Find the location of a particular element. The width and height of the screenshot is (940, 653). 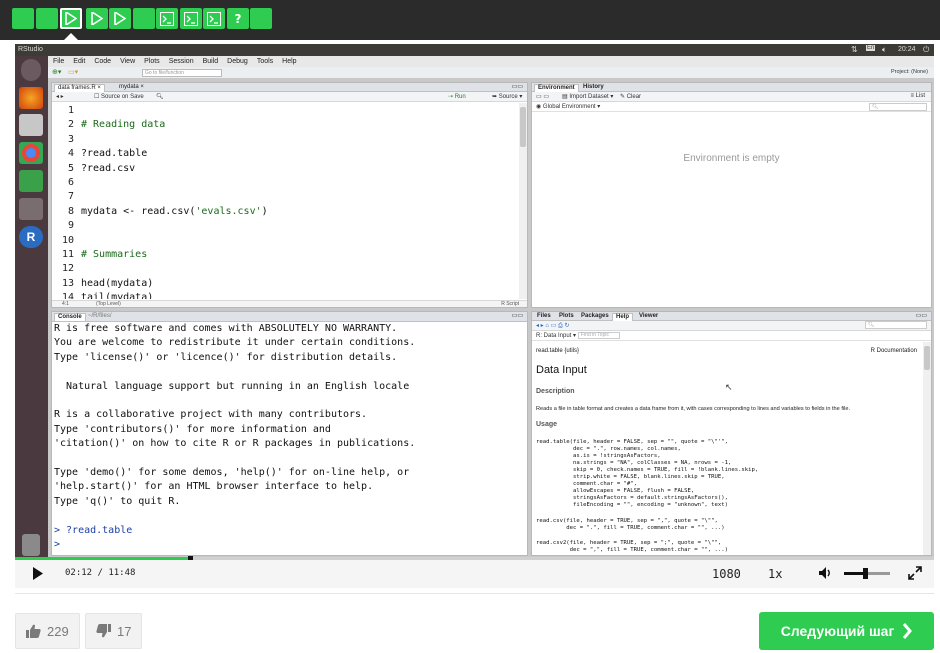

tab-packages: Packages is located at coordinates (595, 317).